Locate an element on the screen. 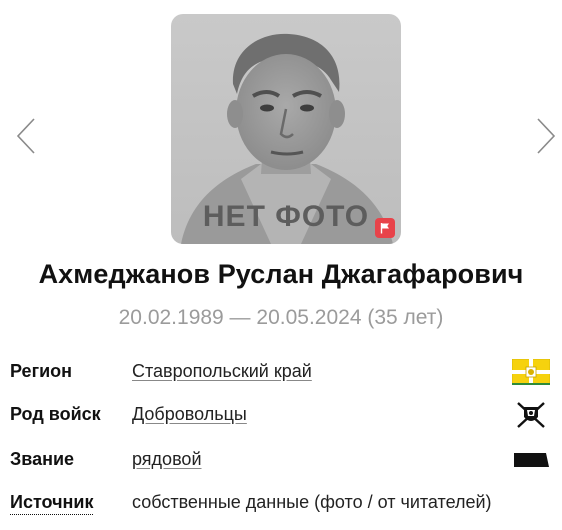  source-value: собственные данные (фото / от читателей) is located at coordinates (312, 502).